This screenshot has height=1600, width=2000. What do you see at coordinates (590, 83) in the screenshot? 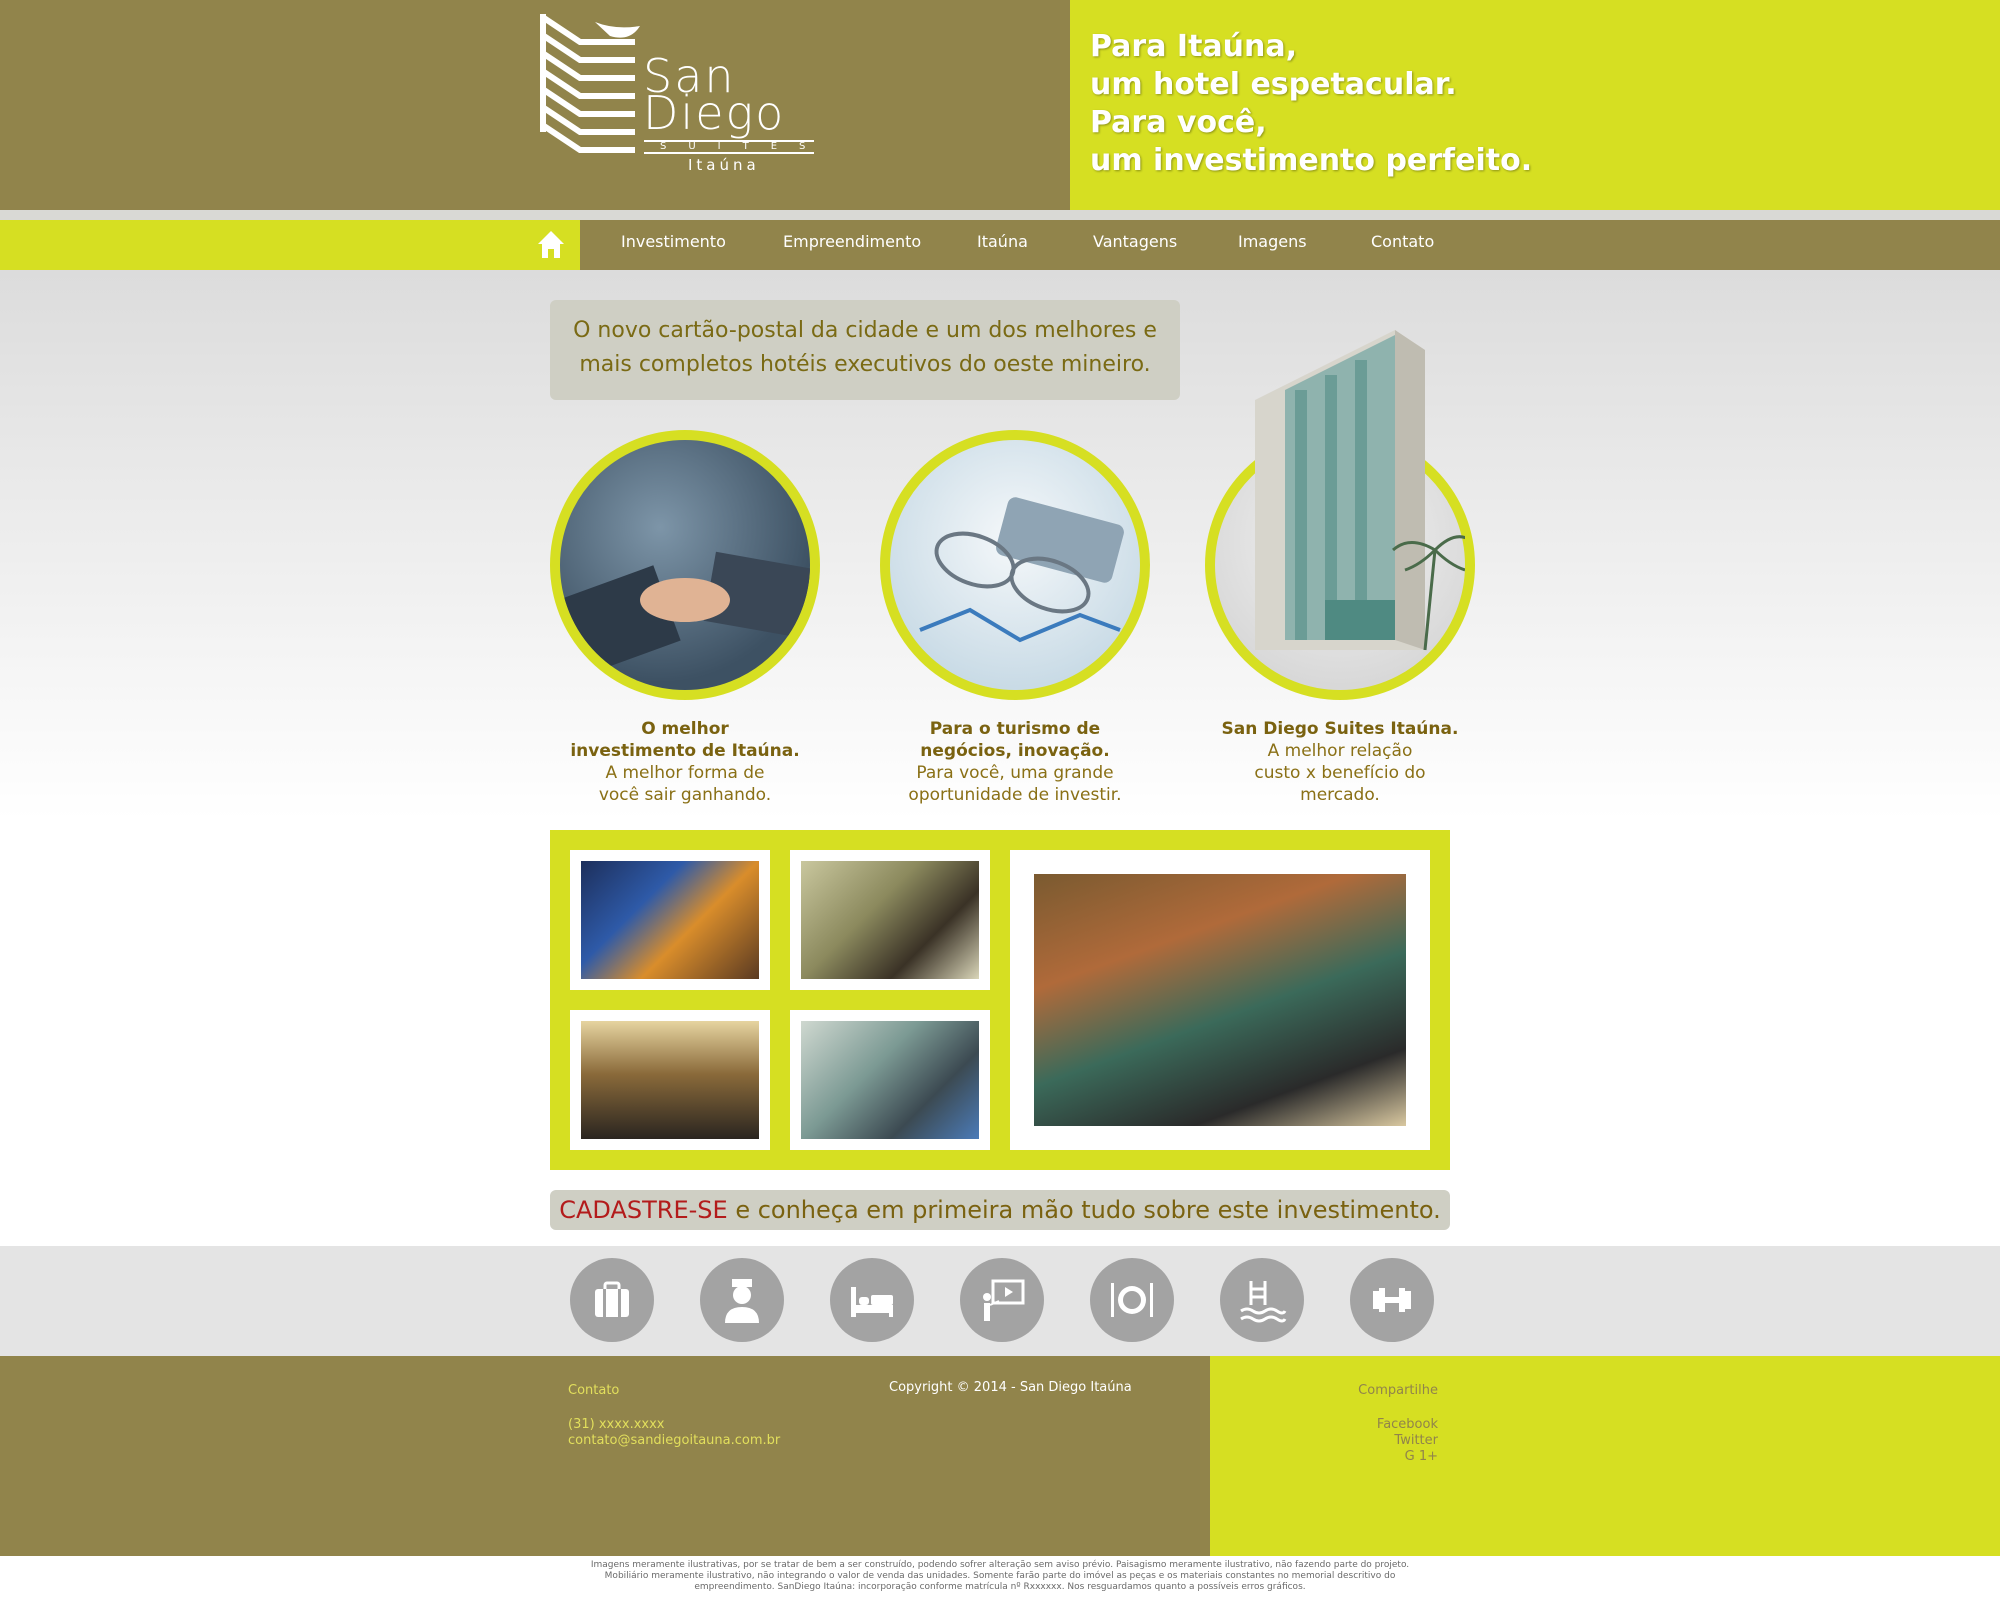
I see `building-logo-icon` at bounding box center [590, 83].